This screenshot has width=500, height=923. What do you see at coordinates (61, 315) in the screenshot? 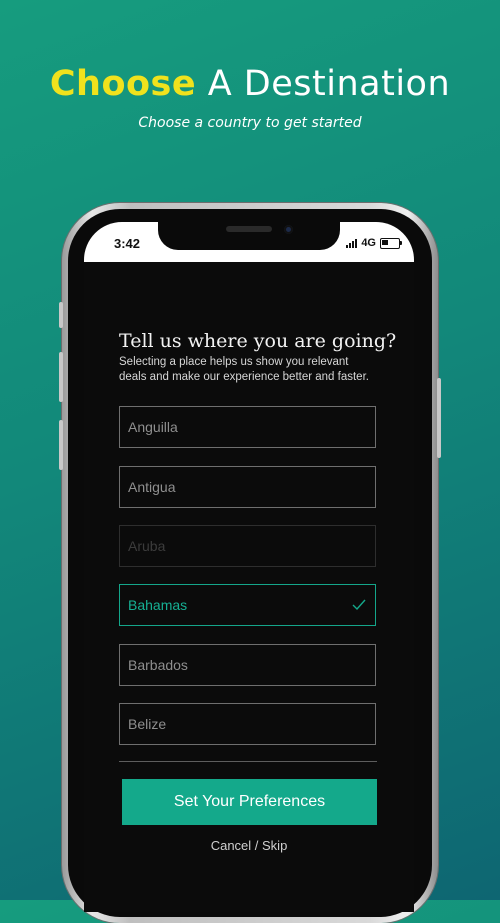
I see `phone-side-button-mute` at bounding box center [61, 315].